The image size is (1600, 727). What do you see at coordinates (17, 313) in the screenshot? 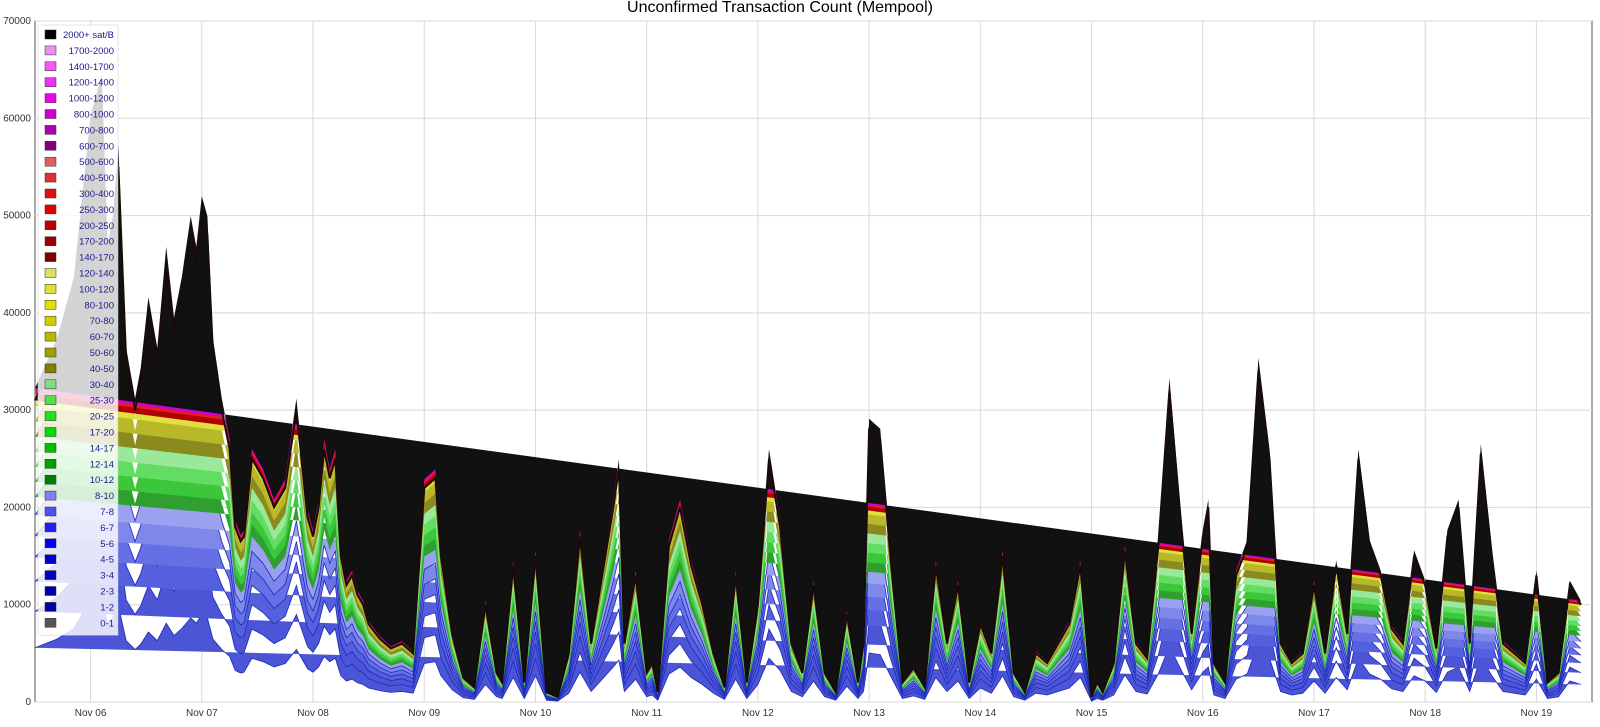
I see `y-tick-label: 40000` at bounding box center [17, 313].